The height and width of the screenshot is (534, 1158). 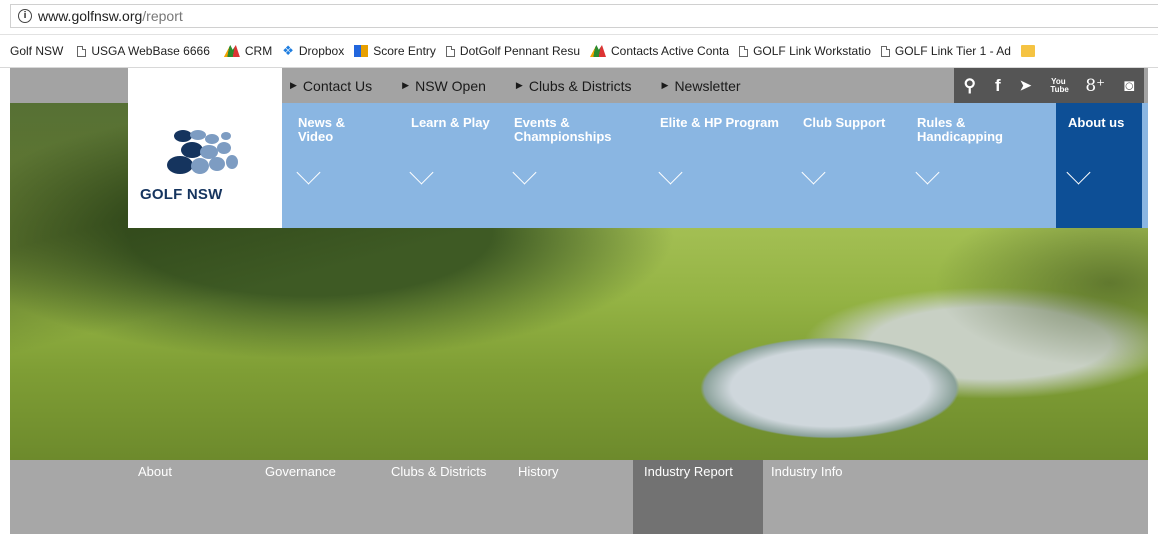 I want to click on youtube-icon: You Tube, so click(x=1059, y=85).